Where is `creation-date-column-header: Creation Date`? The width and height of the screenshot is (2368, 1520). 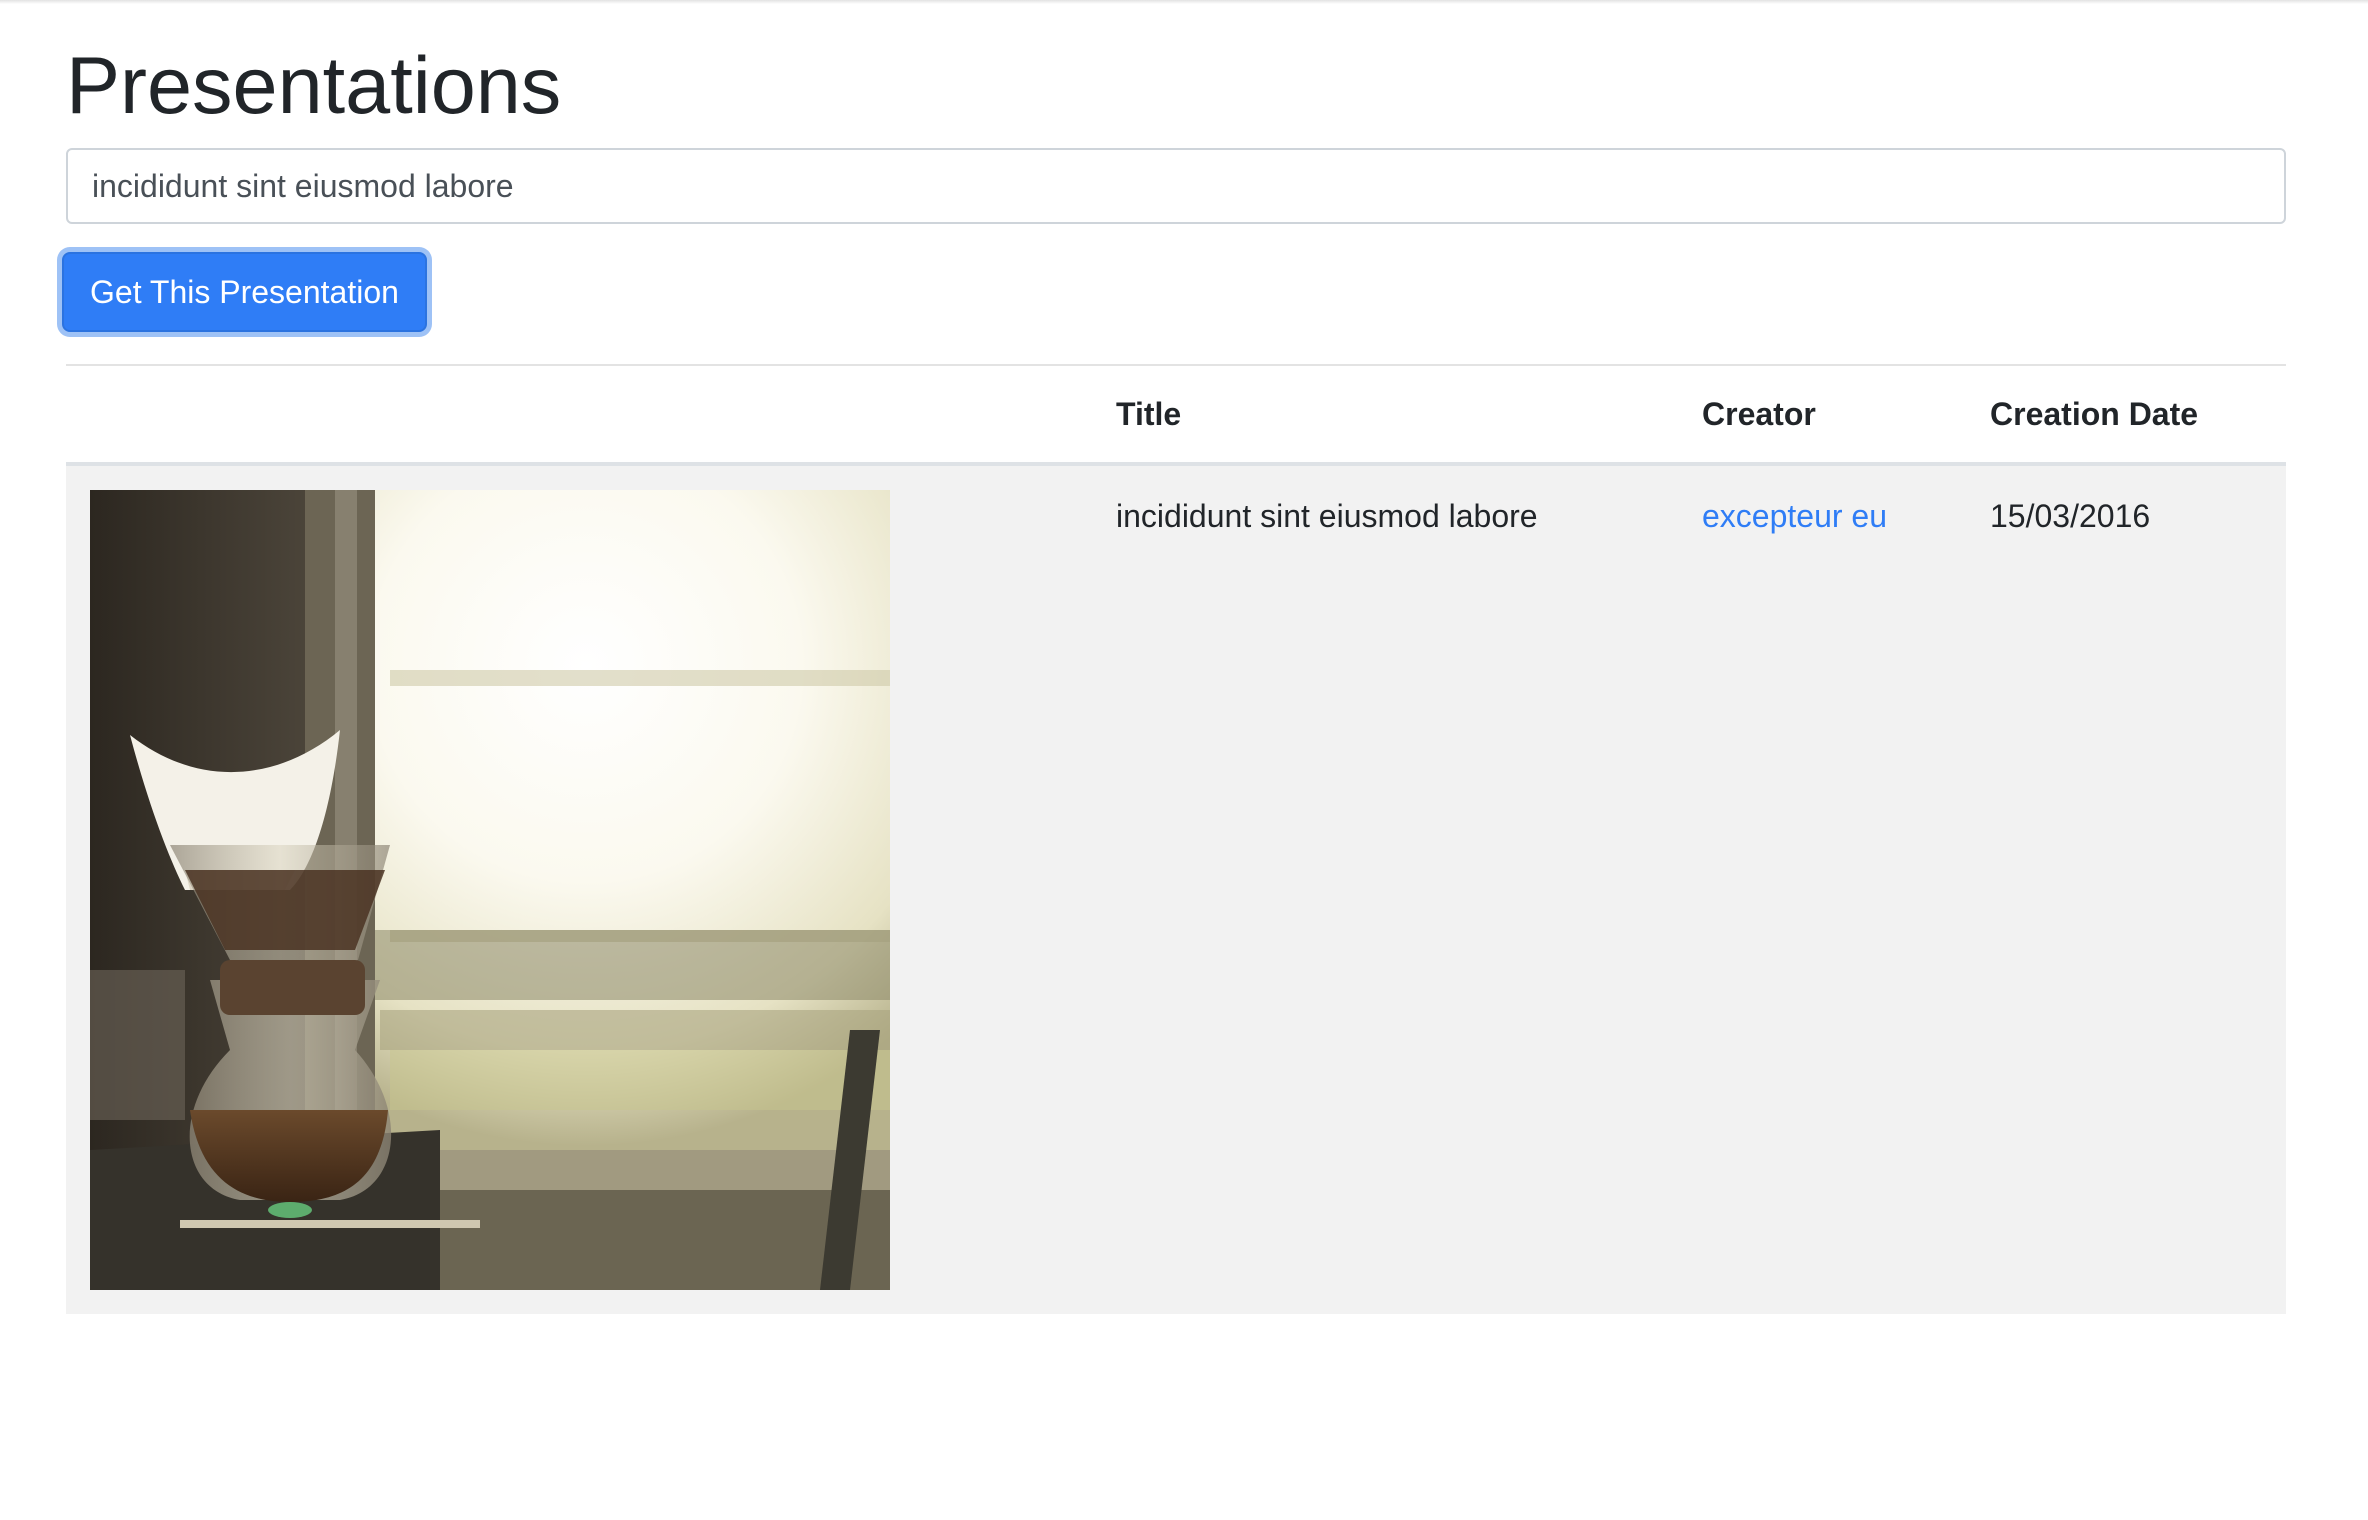
creation-date-column-header: Creation Date is located at coordinates (2138, 416).